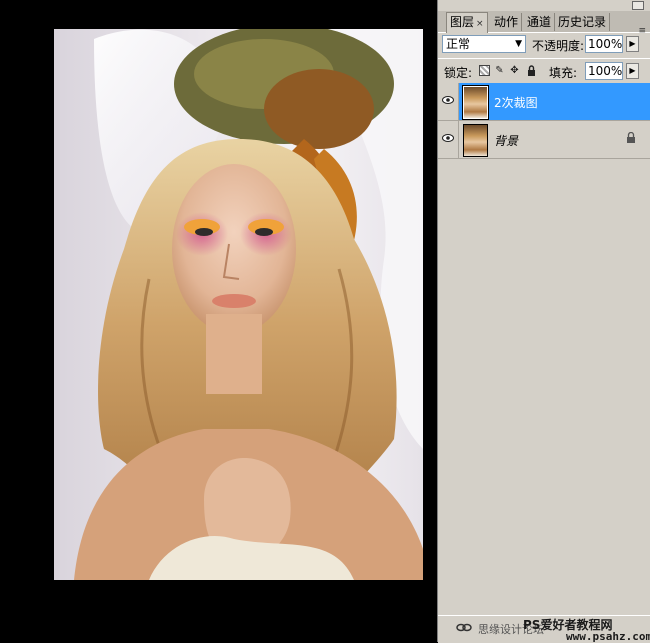 This screenshot has width=650, height=643. I want to click on opacity-input: 100%, so click(604, 44).